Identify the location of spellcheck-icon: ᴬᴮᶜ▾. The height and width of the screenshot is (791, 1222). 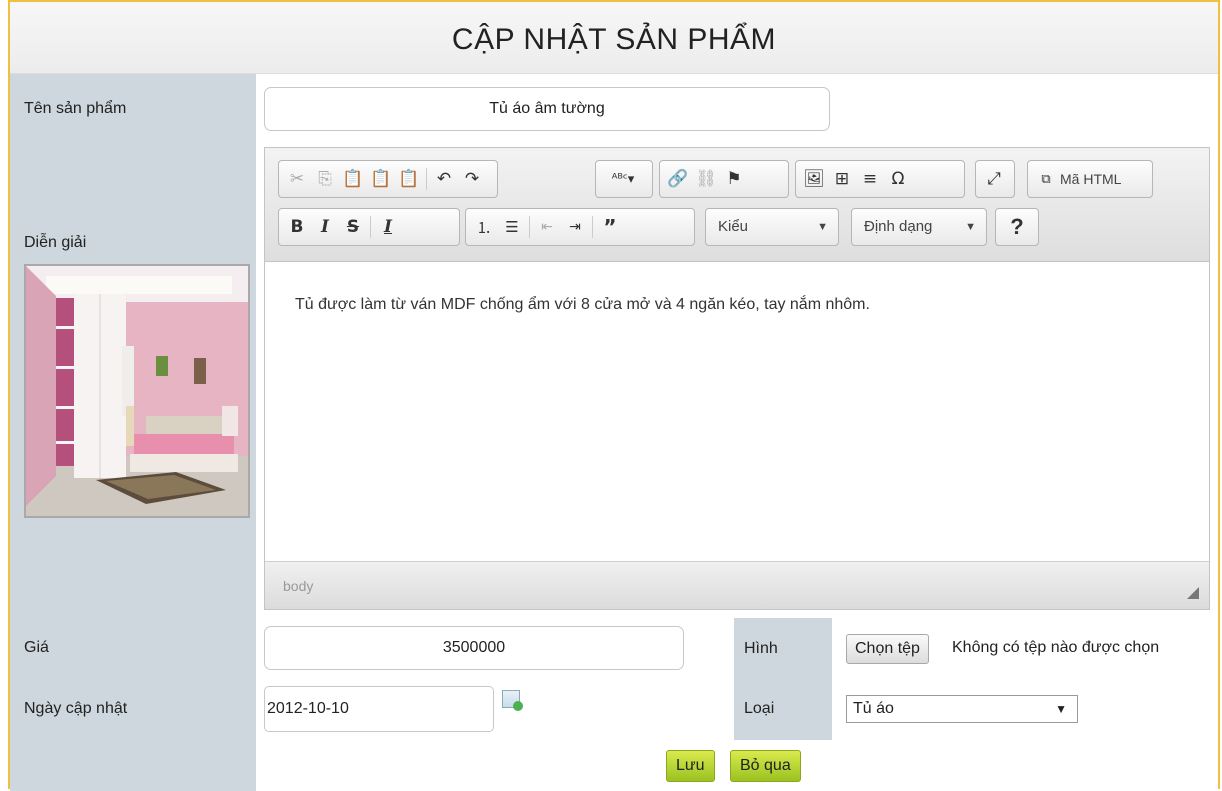
(623, 179).